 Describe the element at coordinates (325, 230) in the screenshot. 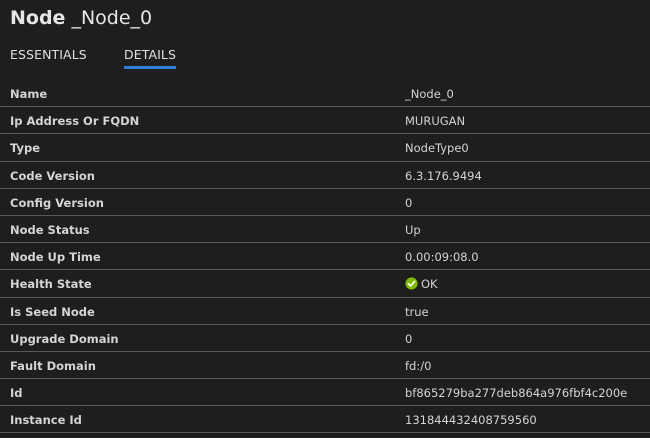

I see `details-row-node-status: Node Status Up` at that location.